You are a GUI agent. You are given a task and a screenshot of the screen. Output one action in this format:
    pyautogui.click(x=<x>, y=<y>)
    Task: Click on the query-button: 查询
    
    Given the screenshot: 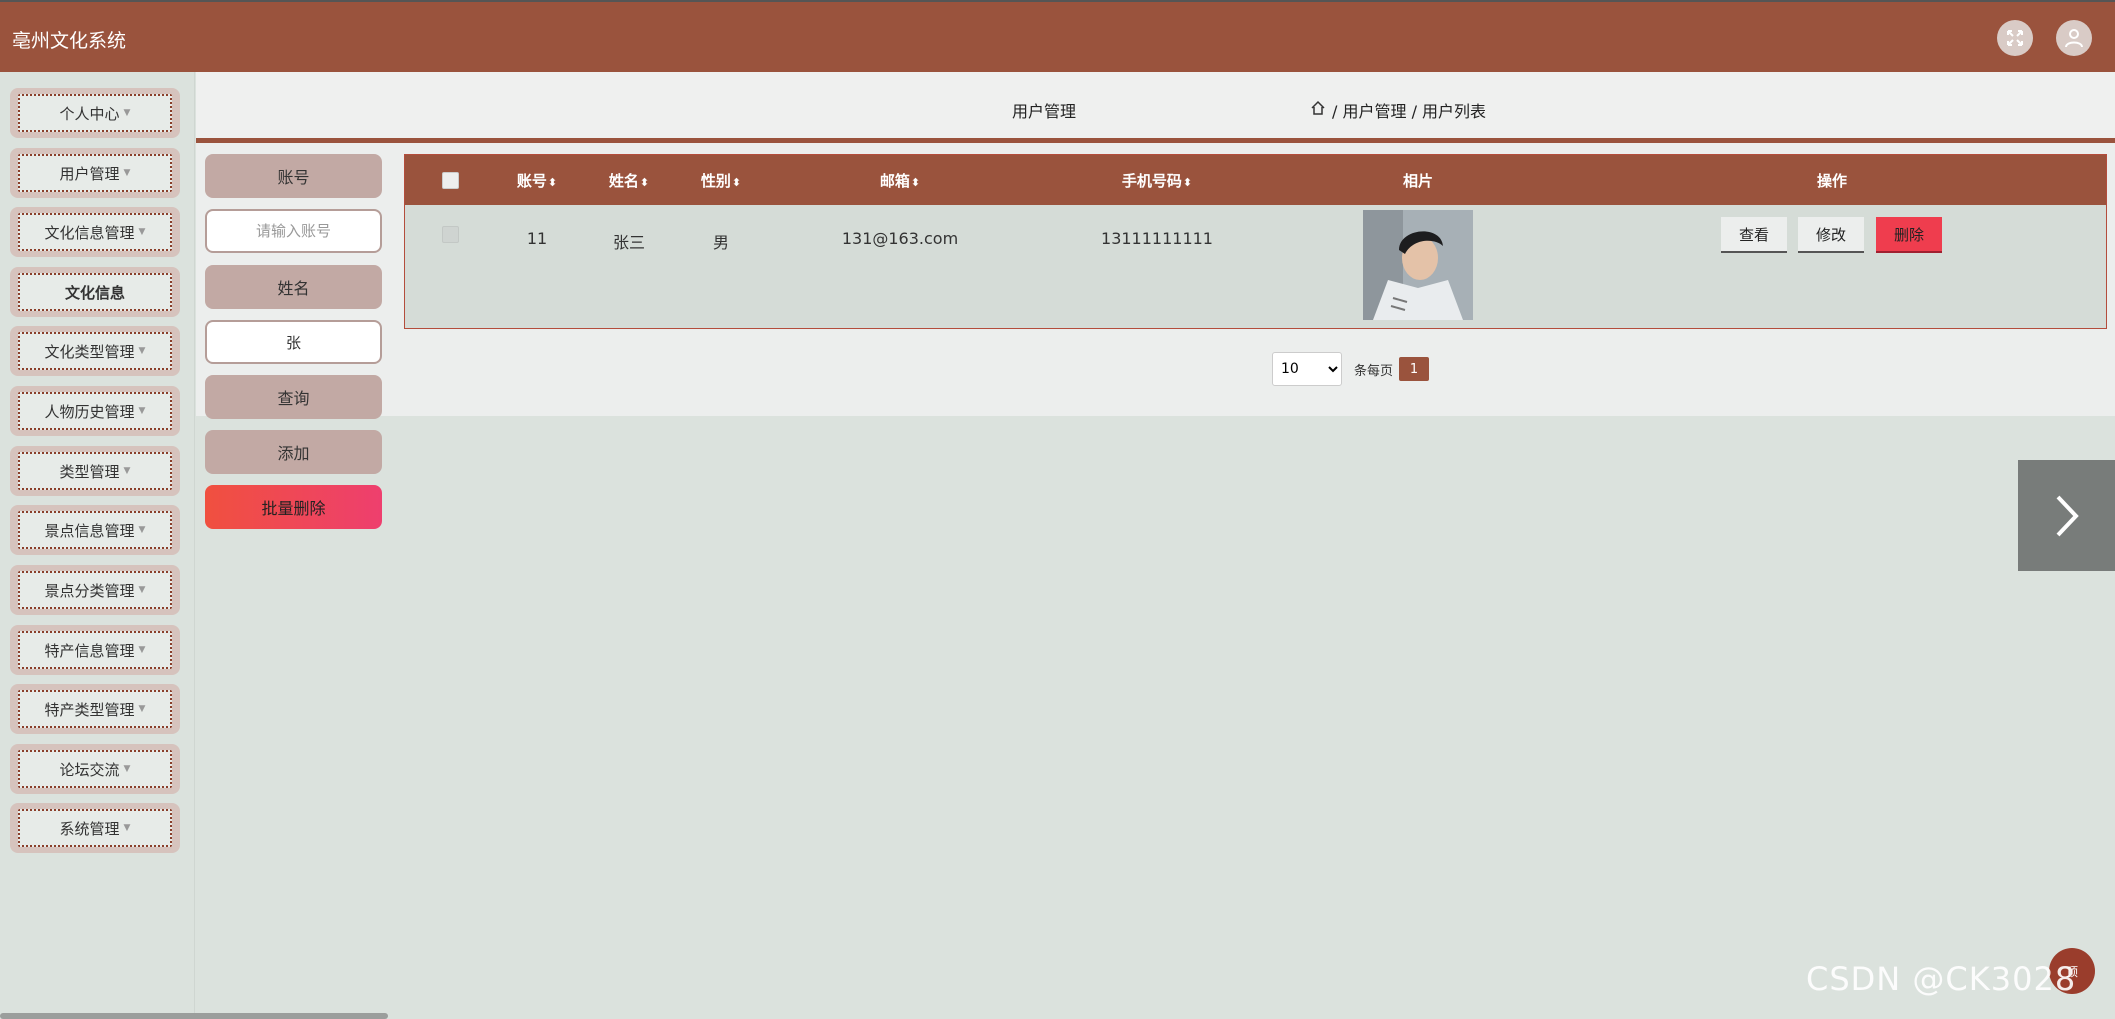 What is the action you would take?
    pyautogui.click(x=293, y=397)
    